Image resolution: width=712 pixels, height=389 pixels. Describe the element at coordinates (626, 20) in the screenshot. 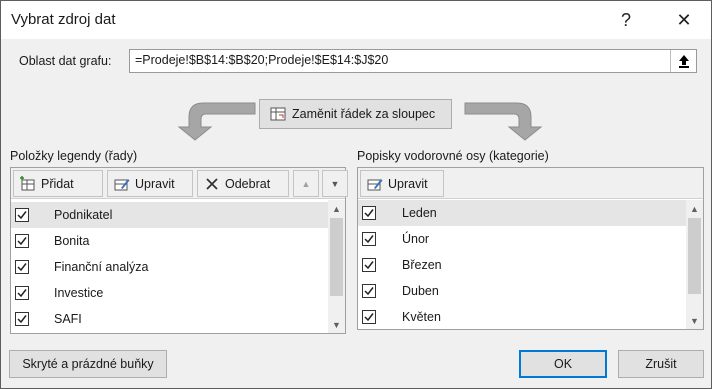

I see `help-button: ?` at that location.